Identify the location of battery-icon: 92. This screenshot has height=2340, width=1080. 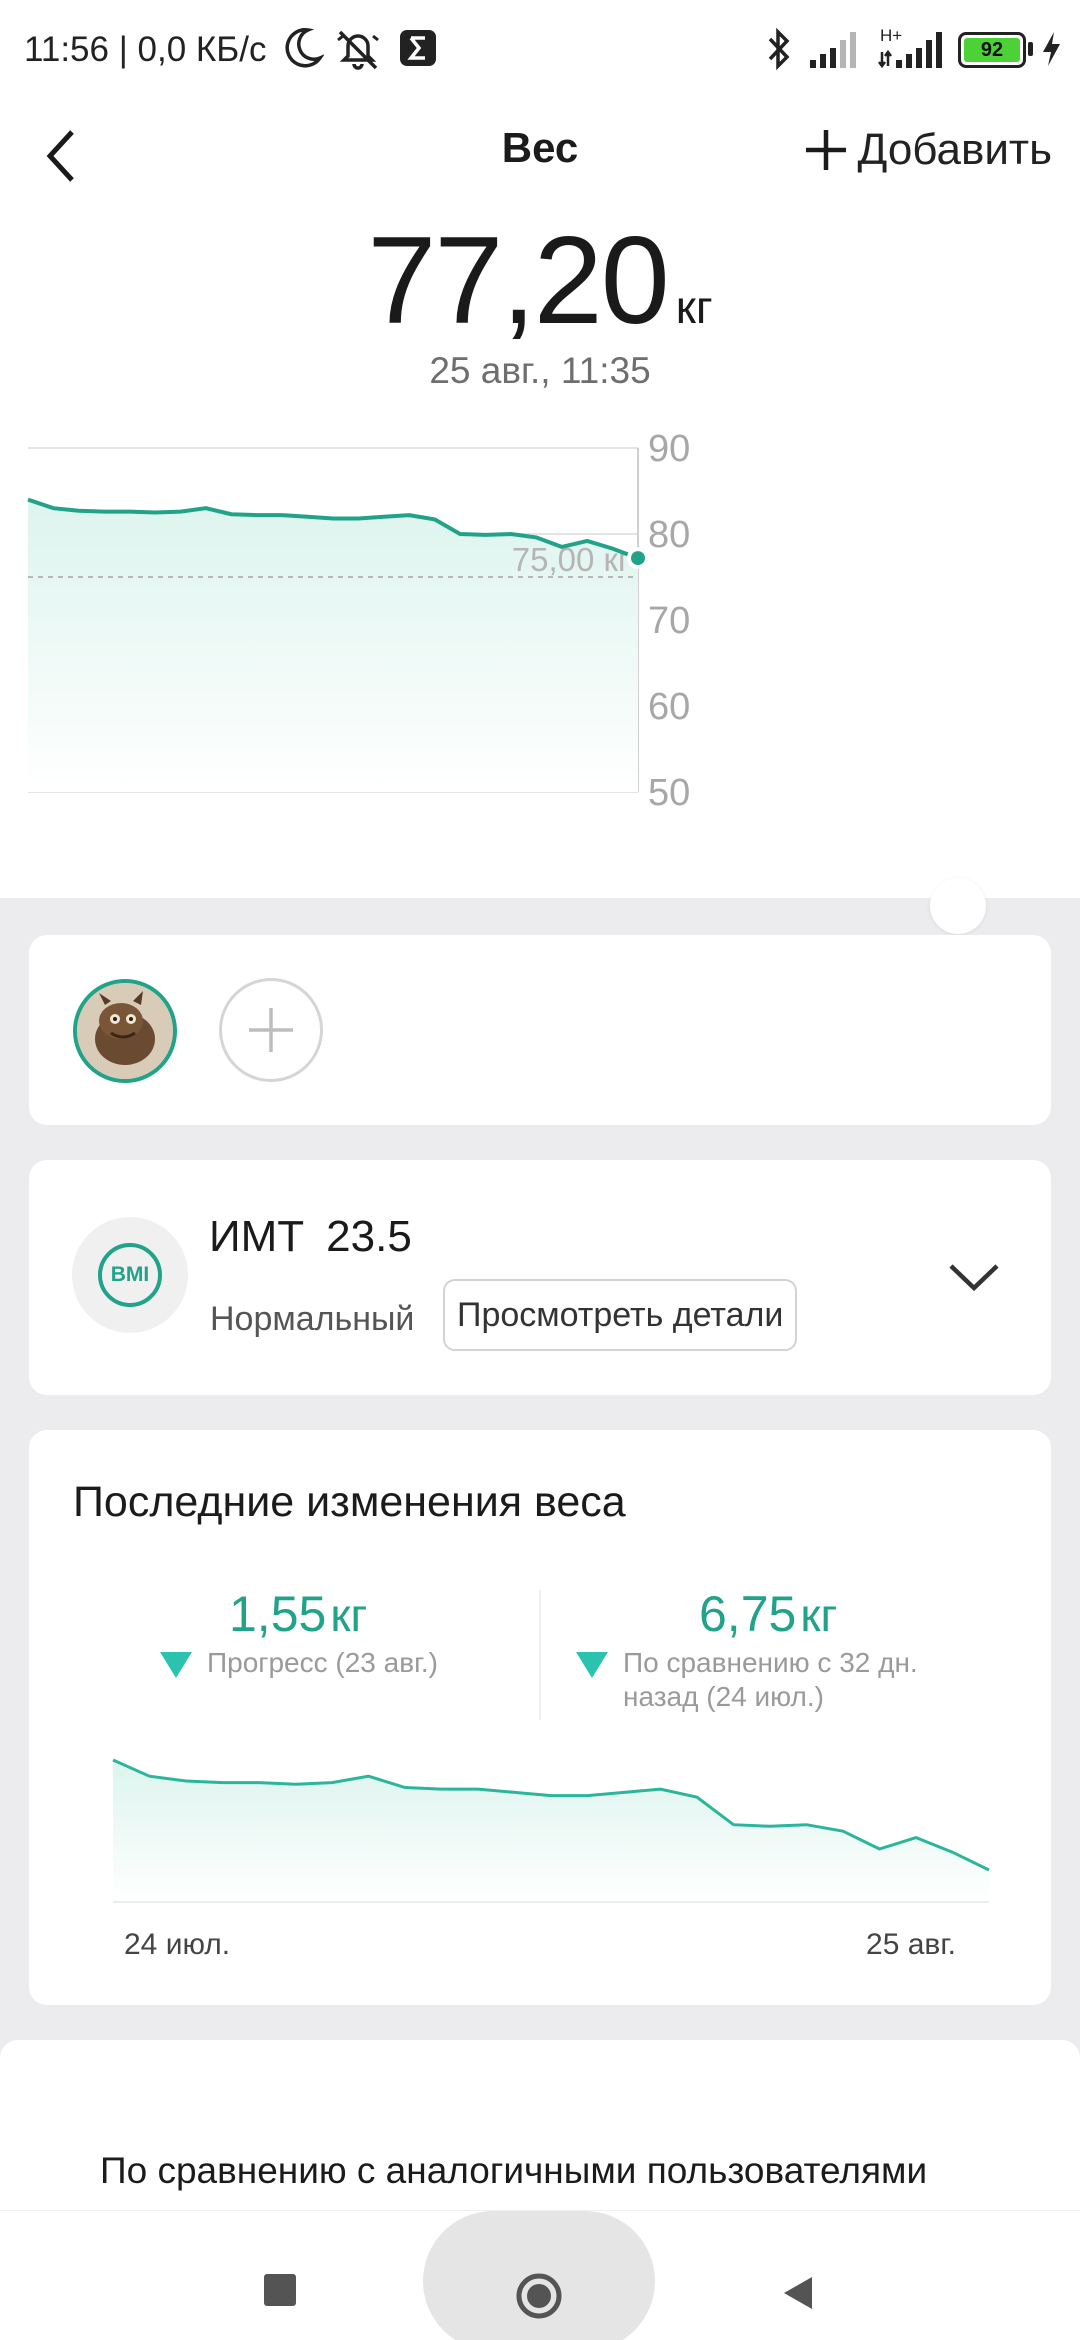
(992, 50).